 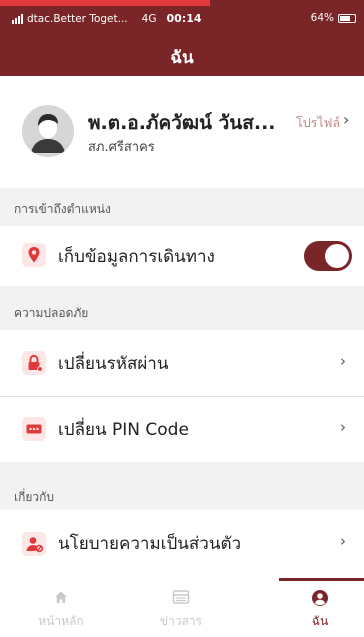 I want to click on section-label-about: เกี่ยวกับ, so click(x=34, y=497).